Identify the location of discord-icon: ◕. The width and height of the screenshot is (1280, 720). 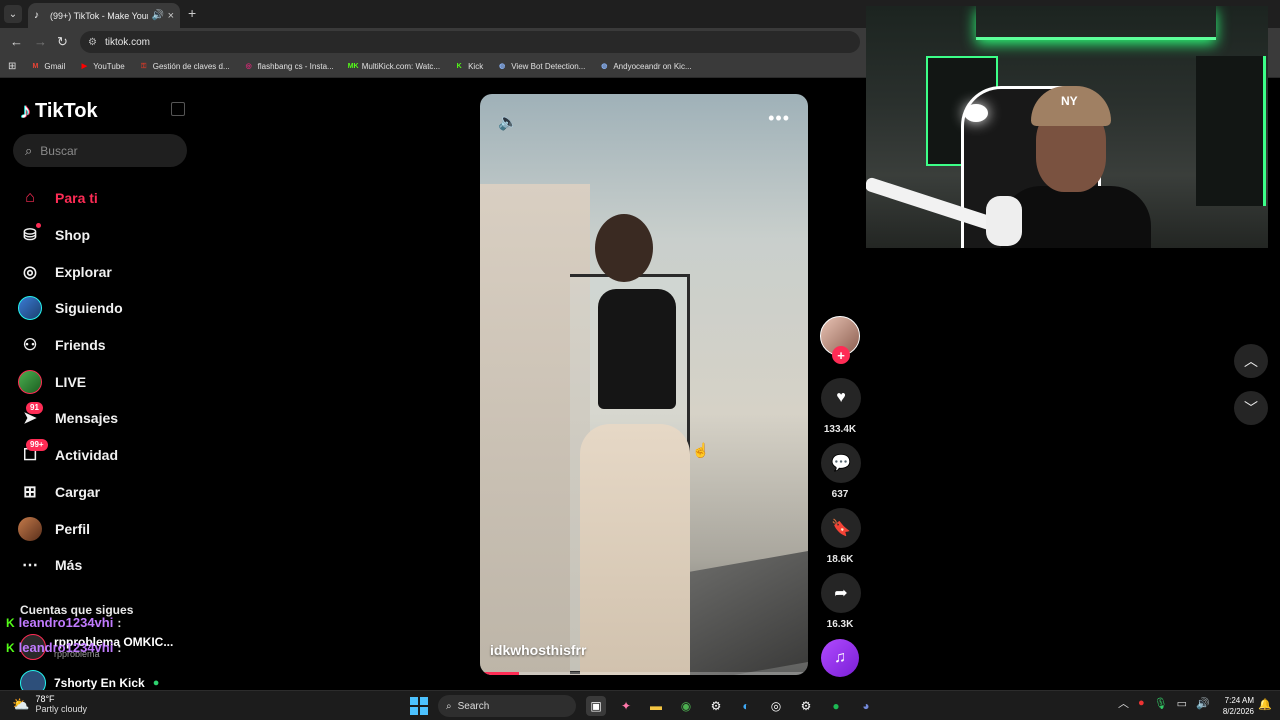
(866, 706).